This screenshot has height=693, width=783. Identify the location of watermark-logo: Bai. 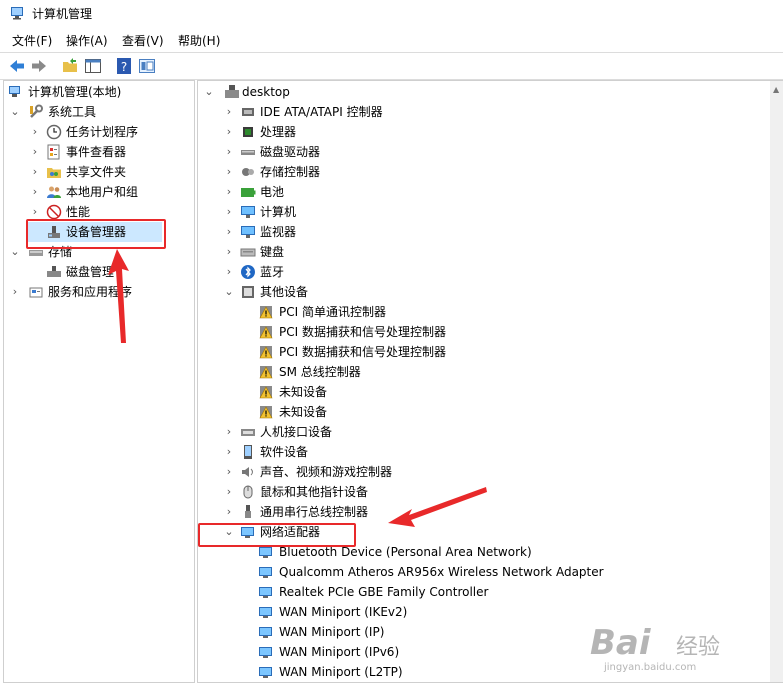
(620, 643).